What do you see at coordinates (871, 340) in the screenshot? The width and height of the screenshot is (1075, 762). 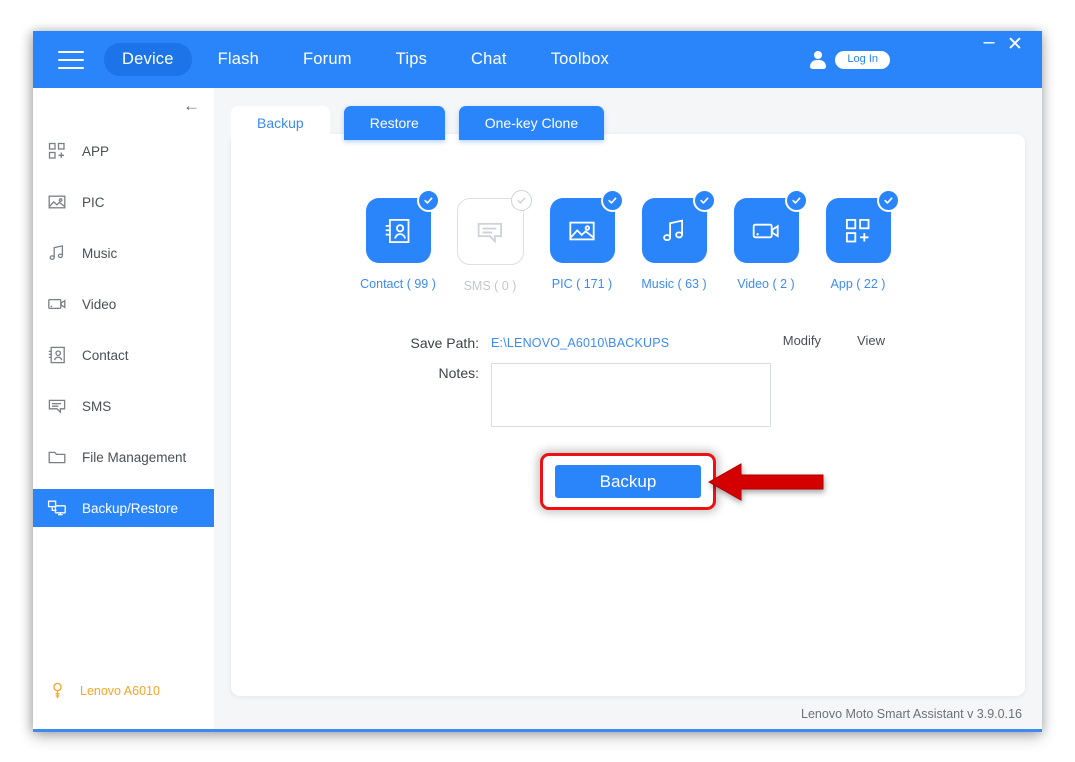 I see `view-button: View` at bounding box center [871, 340].